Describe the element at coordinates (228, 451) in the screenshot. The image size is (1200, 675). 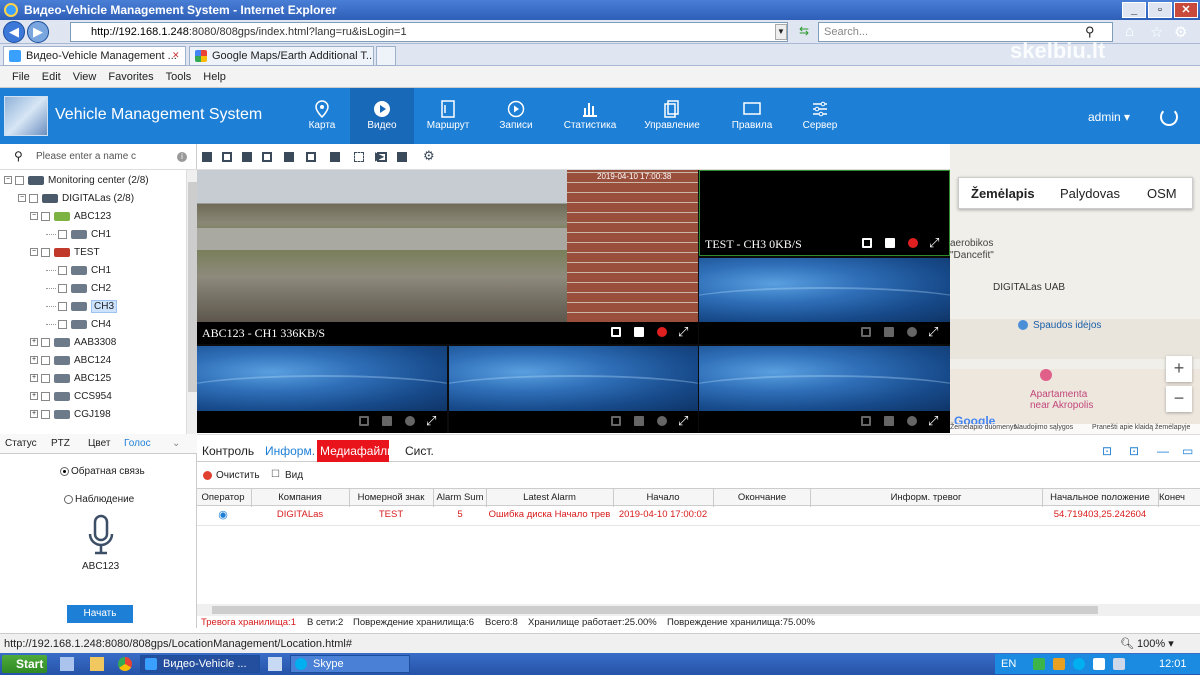
I see `tab-control: Контроль` at that location.